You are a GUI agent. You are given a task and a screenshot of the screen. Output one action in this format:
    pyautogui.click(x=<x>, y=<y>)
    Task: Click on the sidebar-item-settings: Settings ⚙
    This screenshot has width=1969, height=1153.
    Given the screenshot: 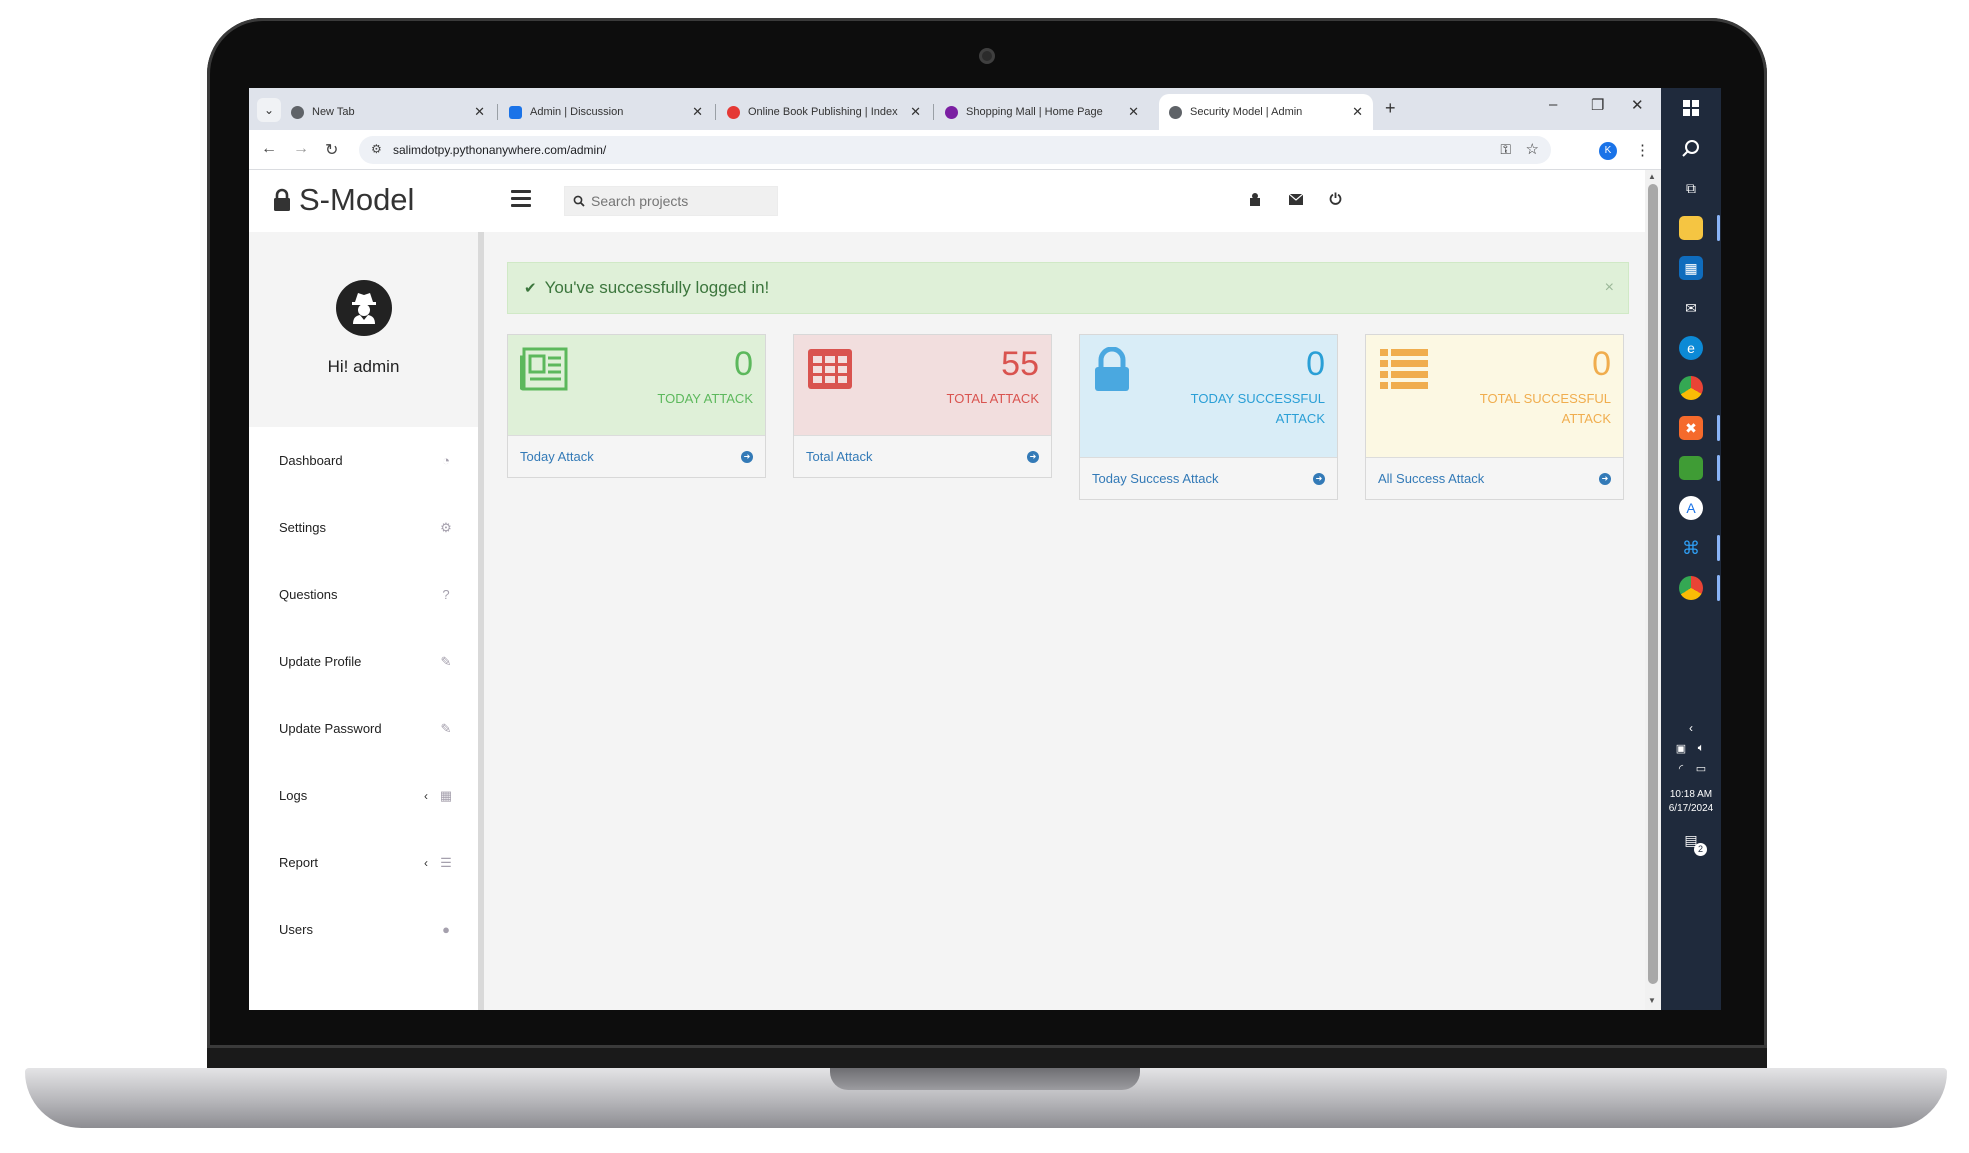 What is the action you would take?
    pyautogui.click(x=363, y=527)
    